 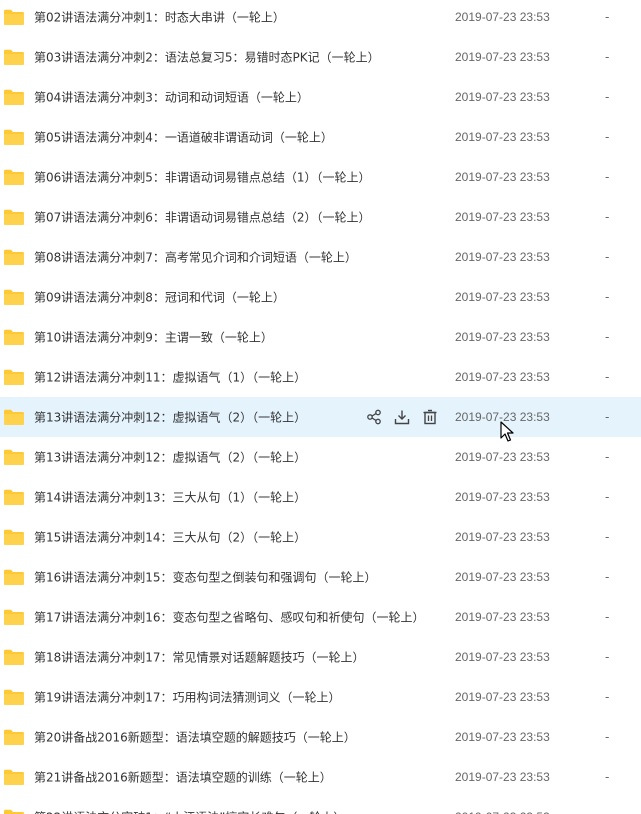 I want to click on file-row: 第02讲语法满分冲刺1：时态大串讲（一轮上） 2019-07-23 23:53 -, so click(x=320, y=18).